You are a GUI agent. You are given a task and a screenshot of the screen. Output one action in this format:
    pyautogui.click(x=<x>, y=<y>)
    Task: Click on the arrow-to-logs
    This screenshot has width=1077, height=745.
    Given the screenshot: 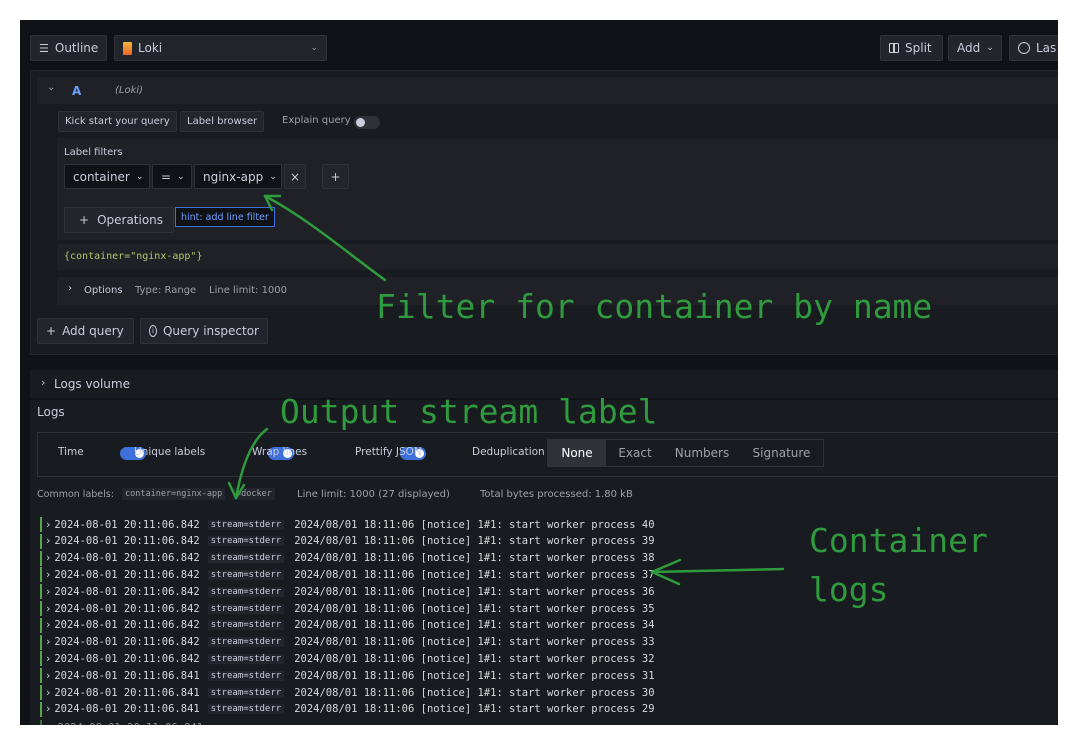 What is the action you would take?
    pyautogui.click(x=717, y=570)
    